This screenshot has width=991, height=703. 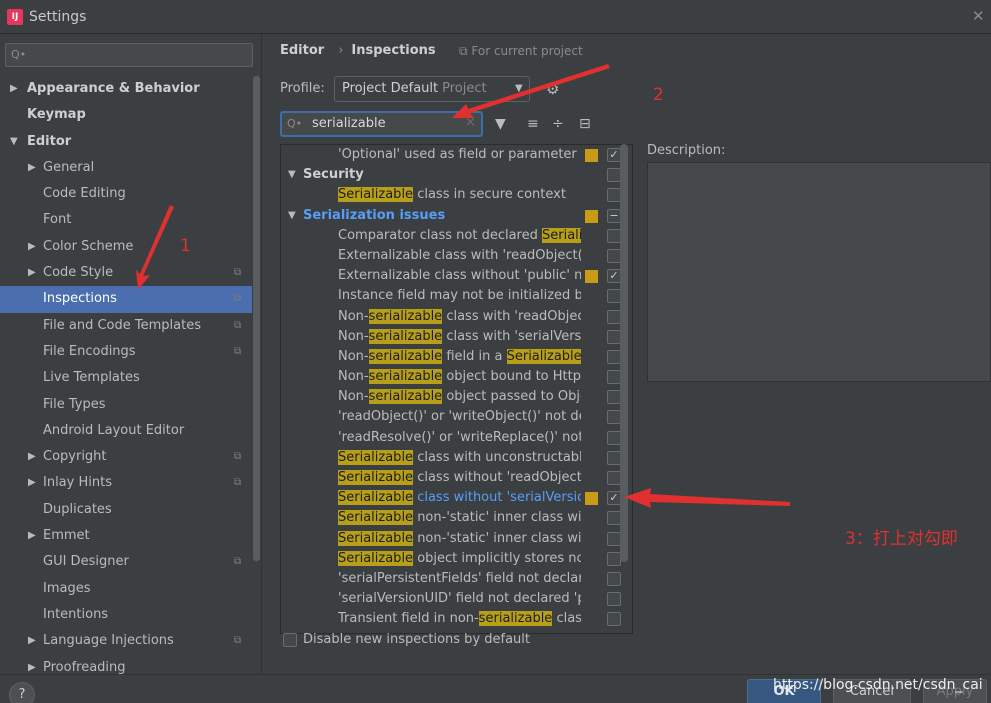 I want to click on inspection-search-input: Q• serializable ×, so click(x=381, y=124).